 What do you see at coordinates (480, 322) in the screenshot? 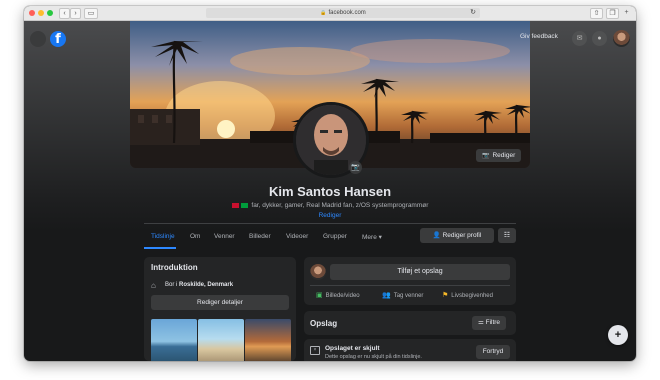
I see `filter-icon: ⚌` at bounding box center [480, 322].